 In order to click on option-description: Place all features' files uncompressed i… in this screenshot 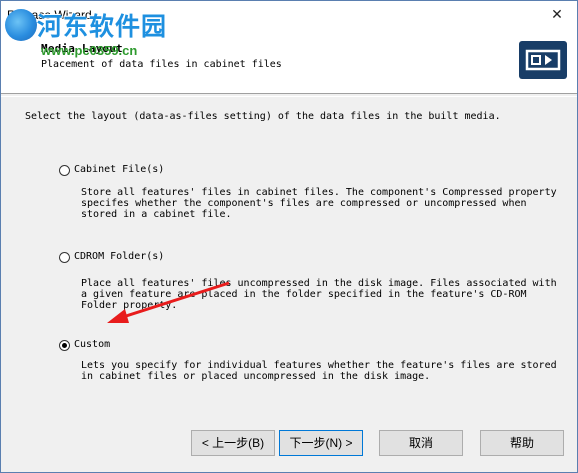, I will do `click(319, 294)`.